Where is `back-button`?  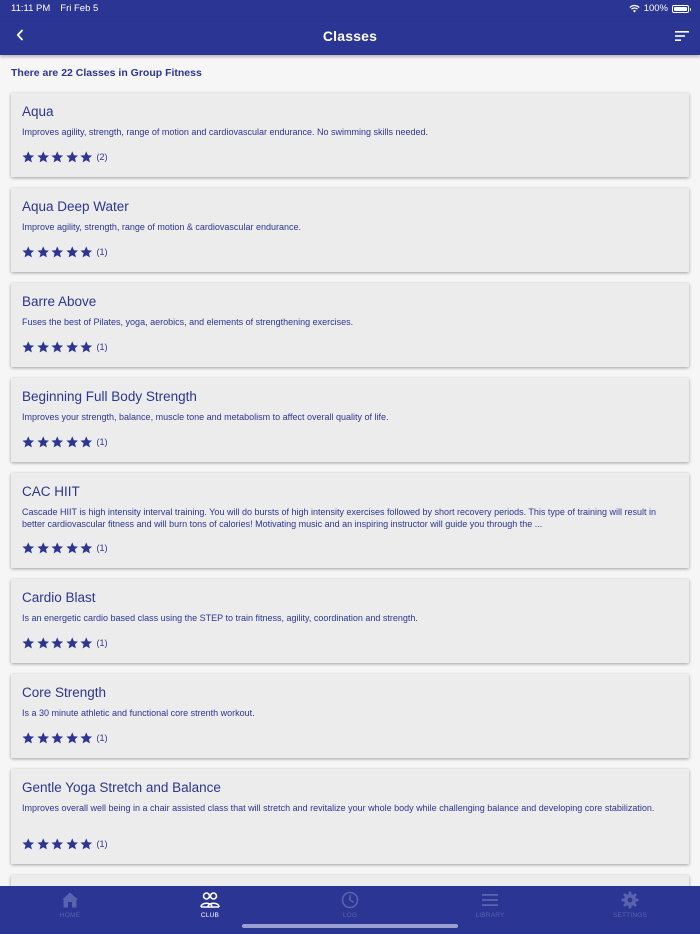
back-button is located at coordinates (20, 35).